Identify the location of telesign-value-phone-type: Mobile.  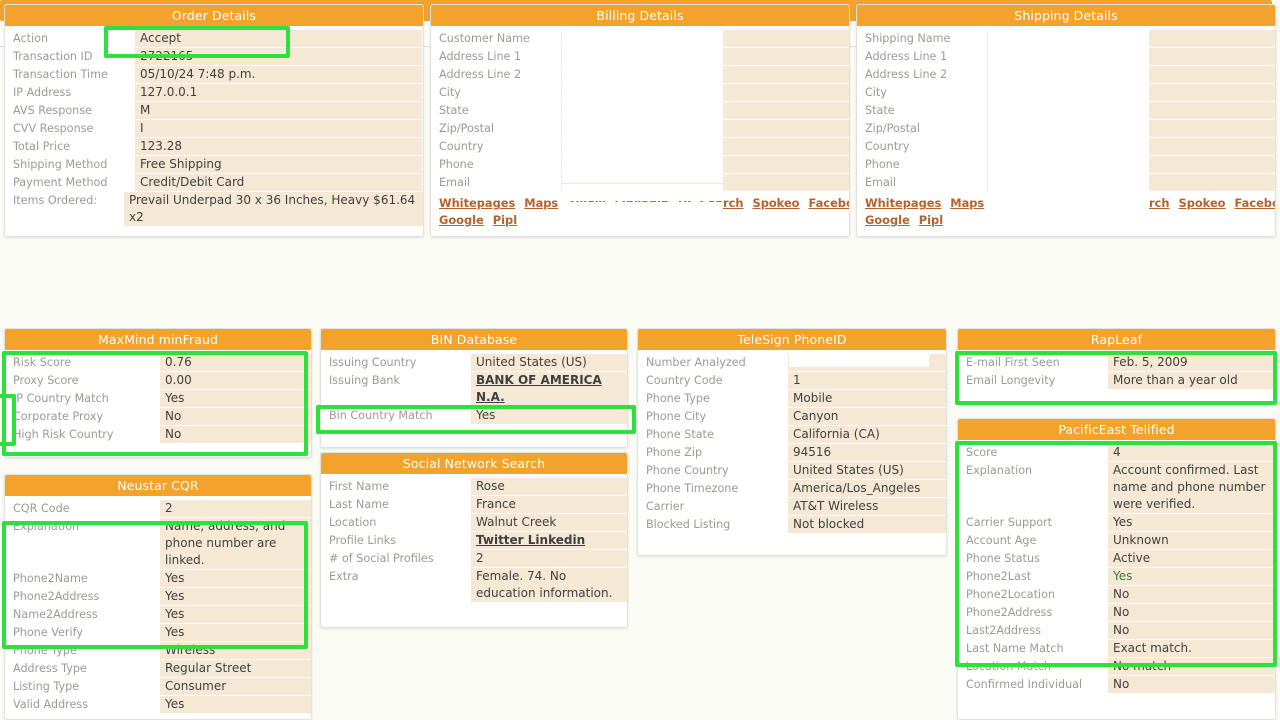
(867, 398).